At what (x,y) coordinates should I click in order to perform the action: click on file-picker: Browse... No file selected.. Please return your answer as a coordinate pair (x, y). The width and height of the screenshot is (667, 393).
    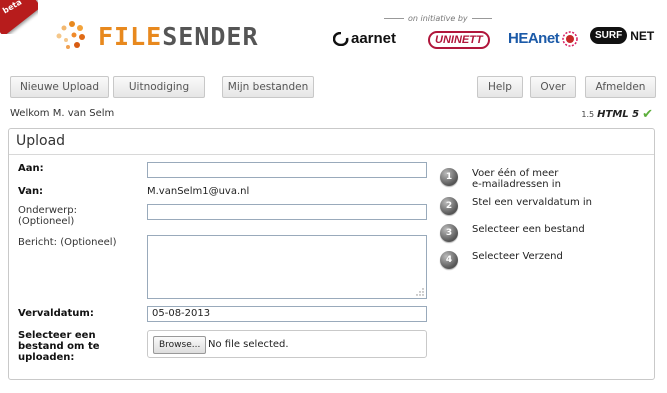
    Looking at the image, I should click on (287, 344).